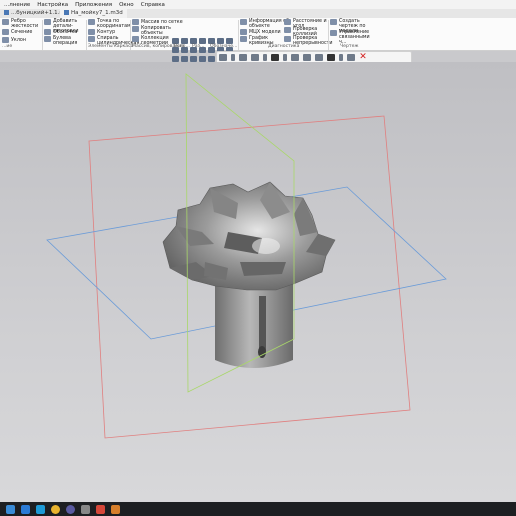 The height and width of the screenshot is (516, 516). I want to click on mass-properties-icon, so click(243, 32).